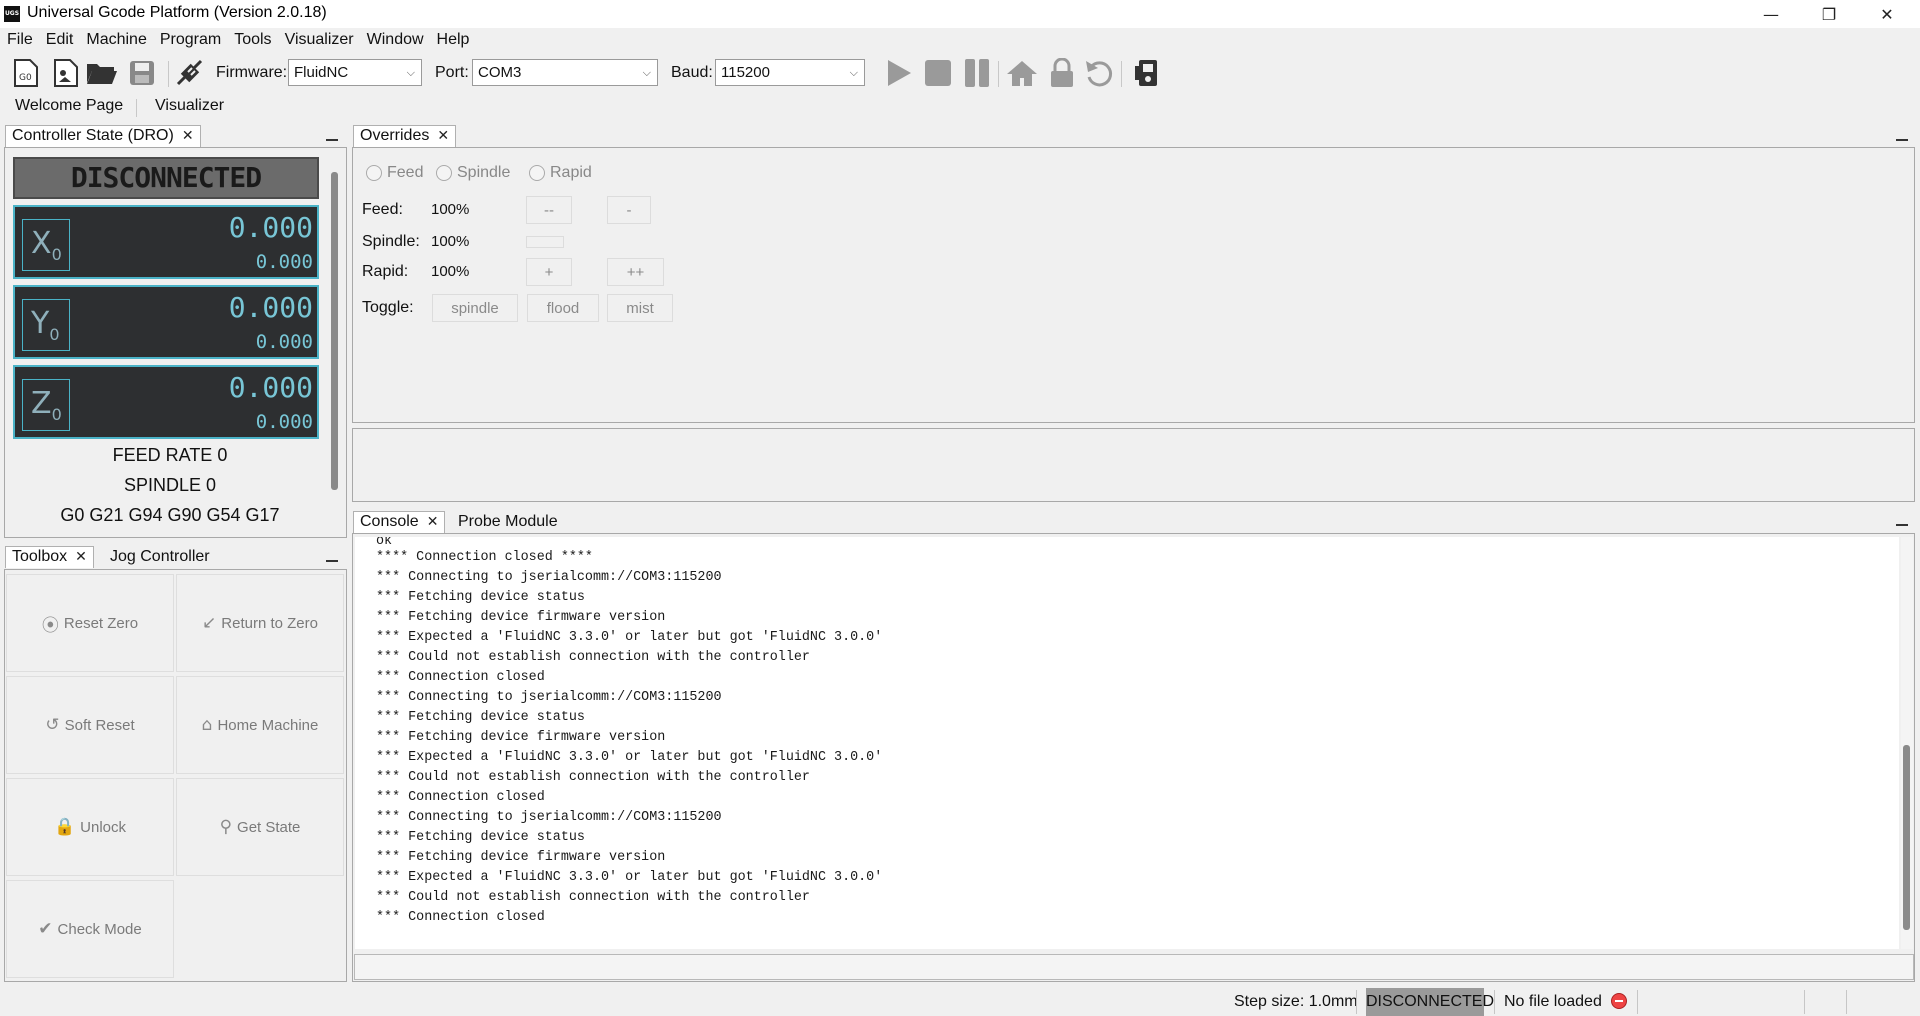 This screenshot has height=1016, width=1920. I want to click on axis-x-machine-position: 0.000, so click(284, 262).